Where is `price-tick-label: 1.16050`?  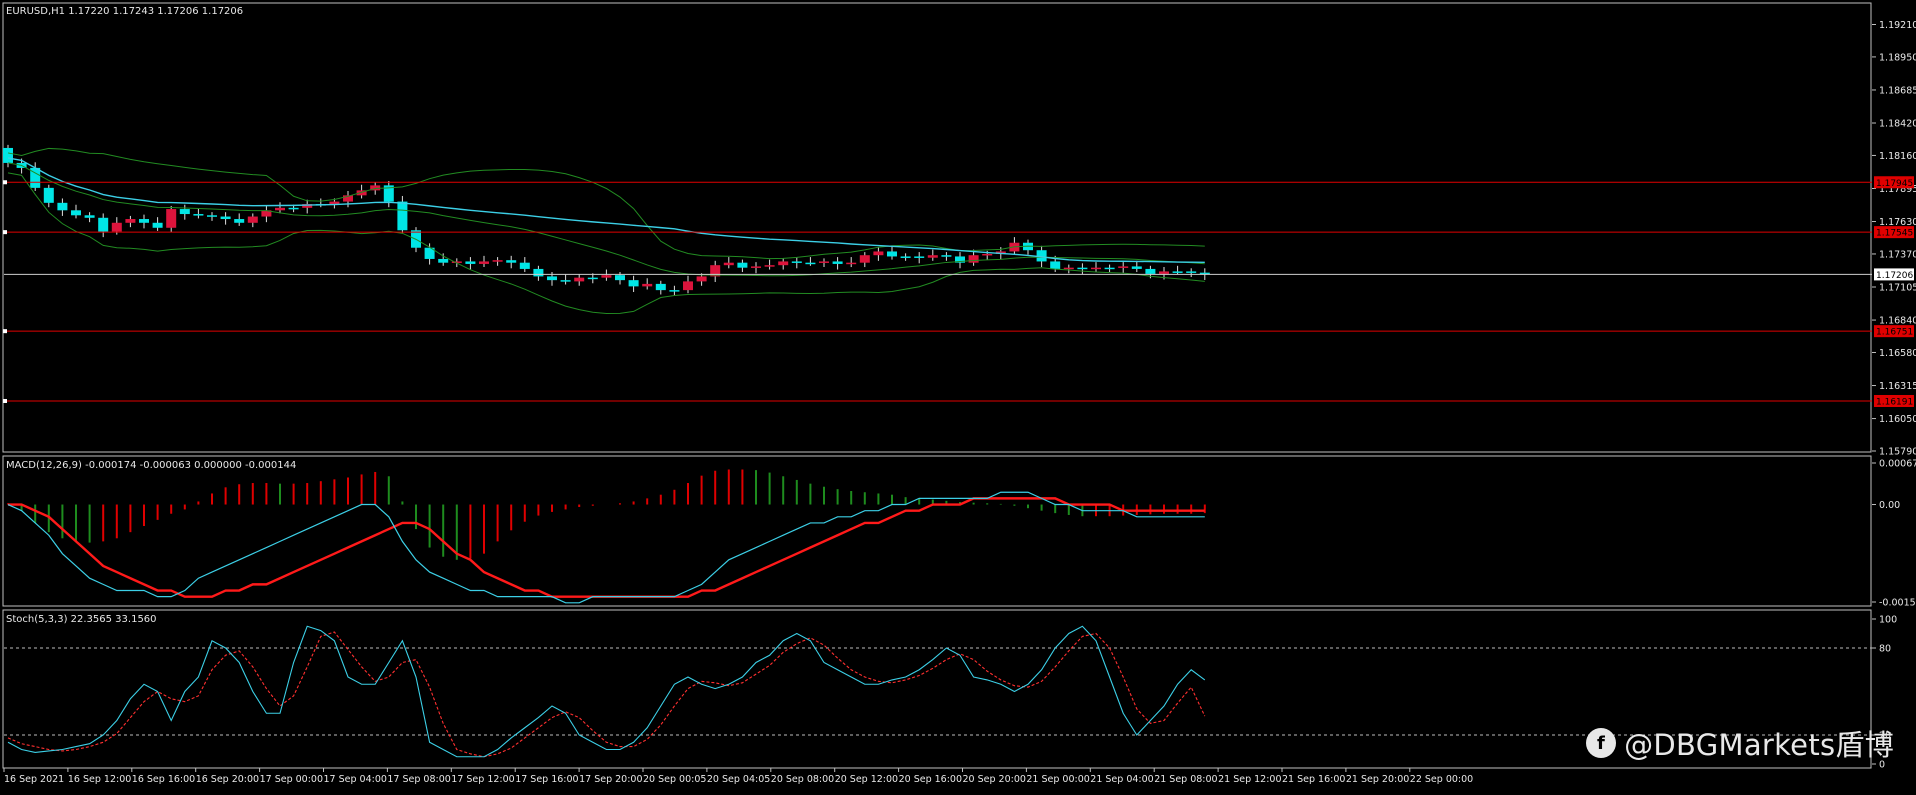
price-tick-label: 1.16050 is located at coordinates (1897, 419).